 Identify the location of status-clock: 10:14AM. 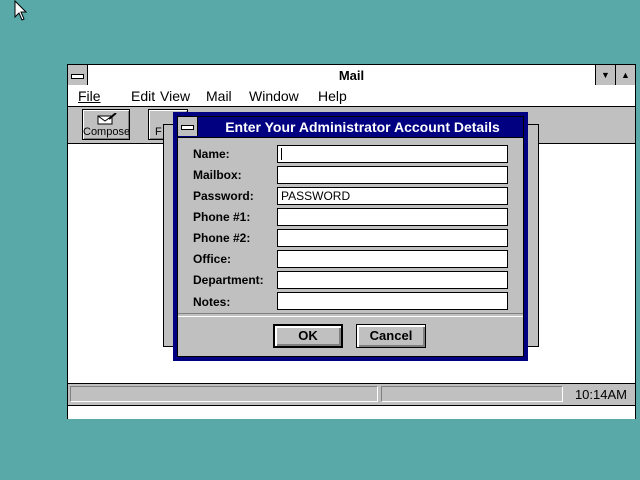
(600, 394).